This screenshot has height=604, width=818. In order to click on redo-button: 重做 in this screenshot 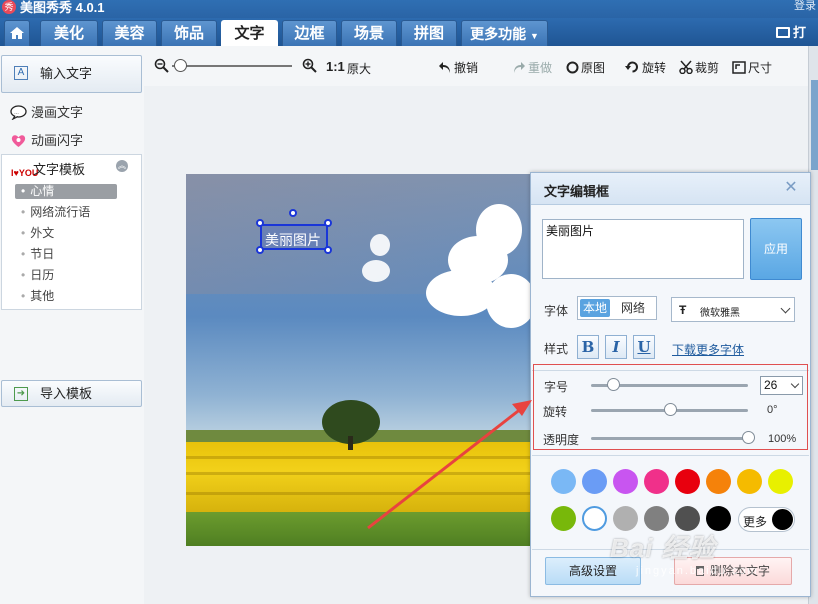, I will do `click(532, 67)`.